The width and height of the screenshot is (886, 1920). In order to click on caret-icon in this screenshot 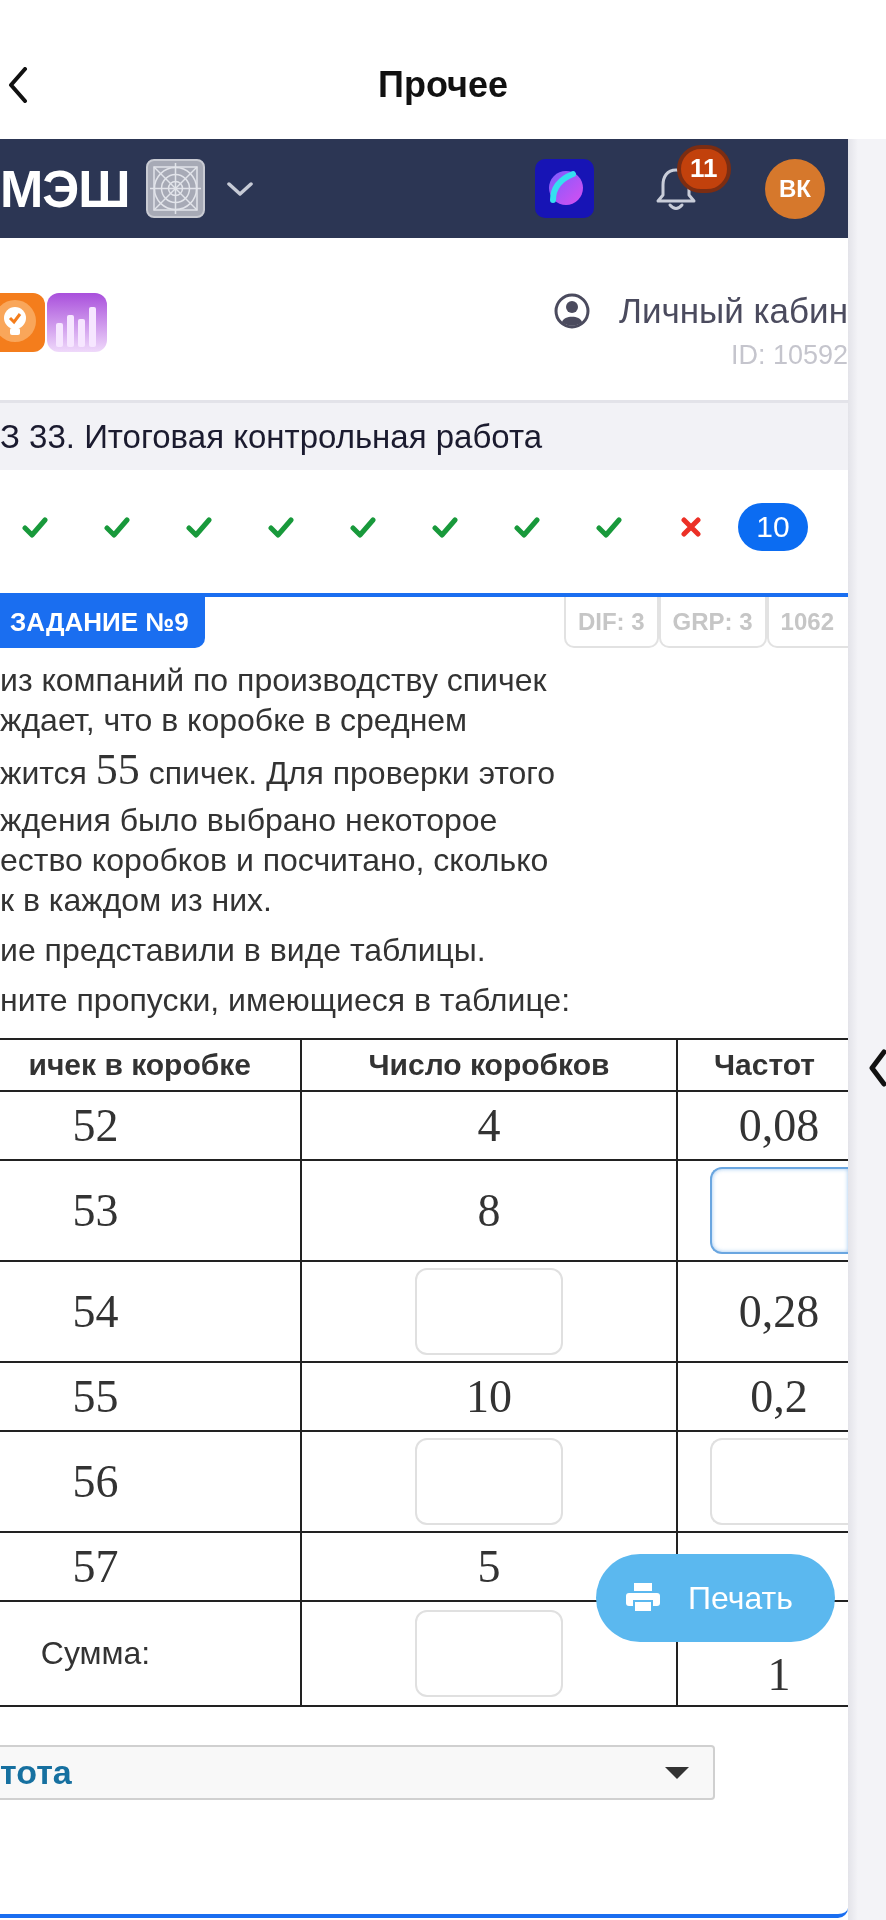, I will do `click(677, 1772)`.